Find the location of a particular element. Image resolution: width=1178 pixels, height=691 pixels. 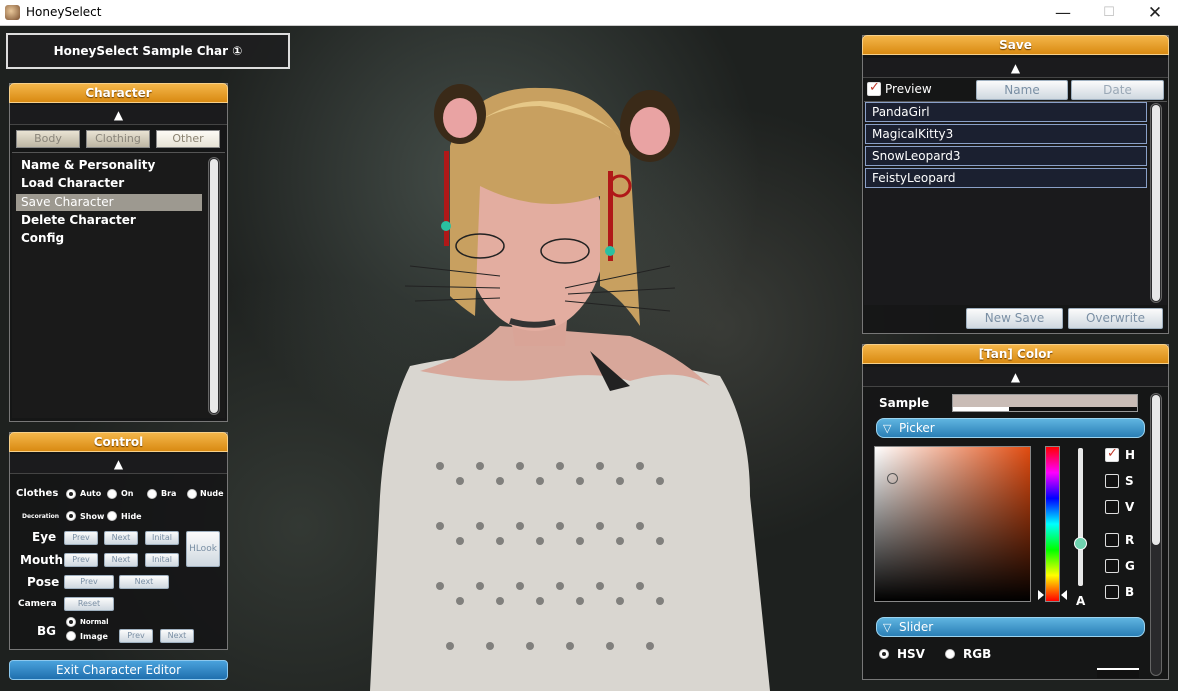

character-name-tab: HoneySelect Sample Char ① is located at coordinates (148, 51).